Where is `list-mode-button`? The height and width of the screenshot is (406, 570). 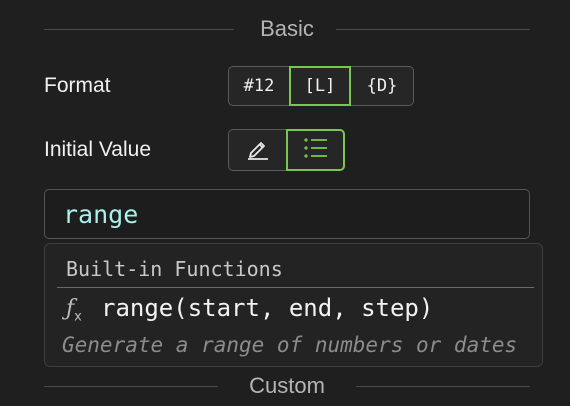
list-mode-button is located at coordinates (315, 150).